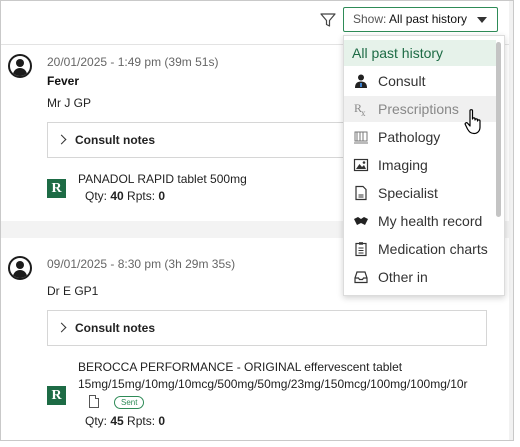  I want to click on show-filter-dropdown: Show: All past history, so click(420, 19).